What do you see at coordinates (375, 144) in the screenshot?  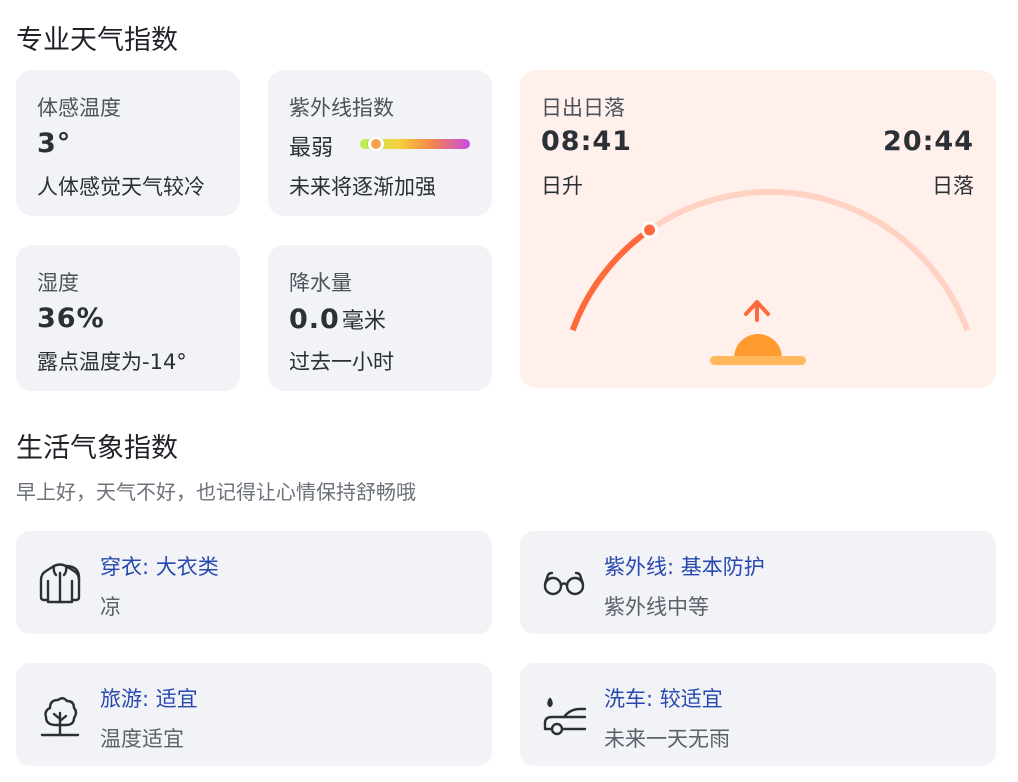 I see `uv-level-indicator` at bounding box center [375, 144].